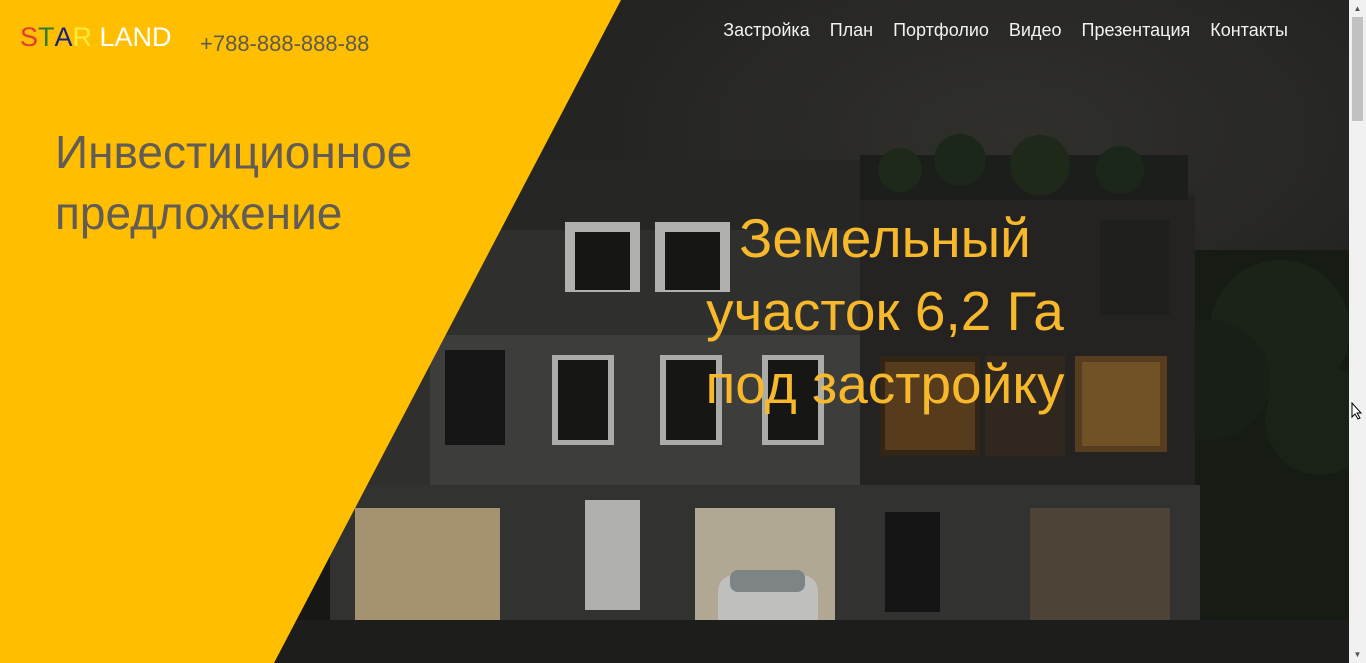  I want to click on scroll-down-arrow-icon: ▼, so click(1357, 654).